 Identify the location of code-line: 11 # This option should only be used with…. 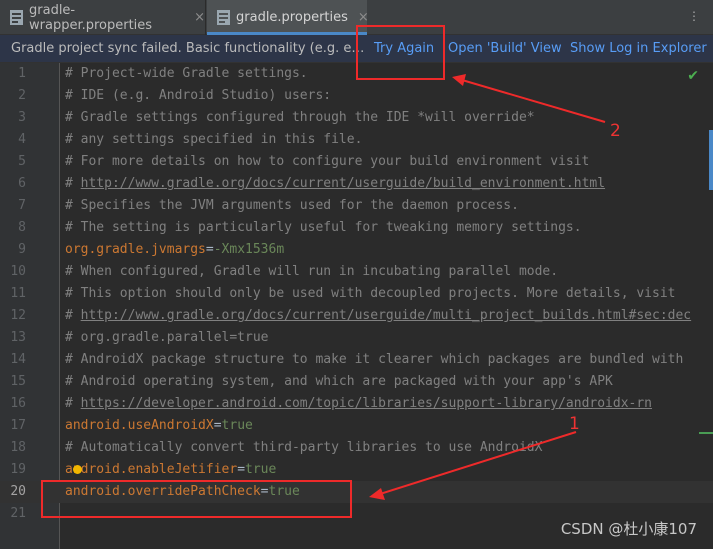
(356, 294).